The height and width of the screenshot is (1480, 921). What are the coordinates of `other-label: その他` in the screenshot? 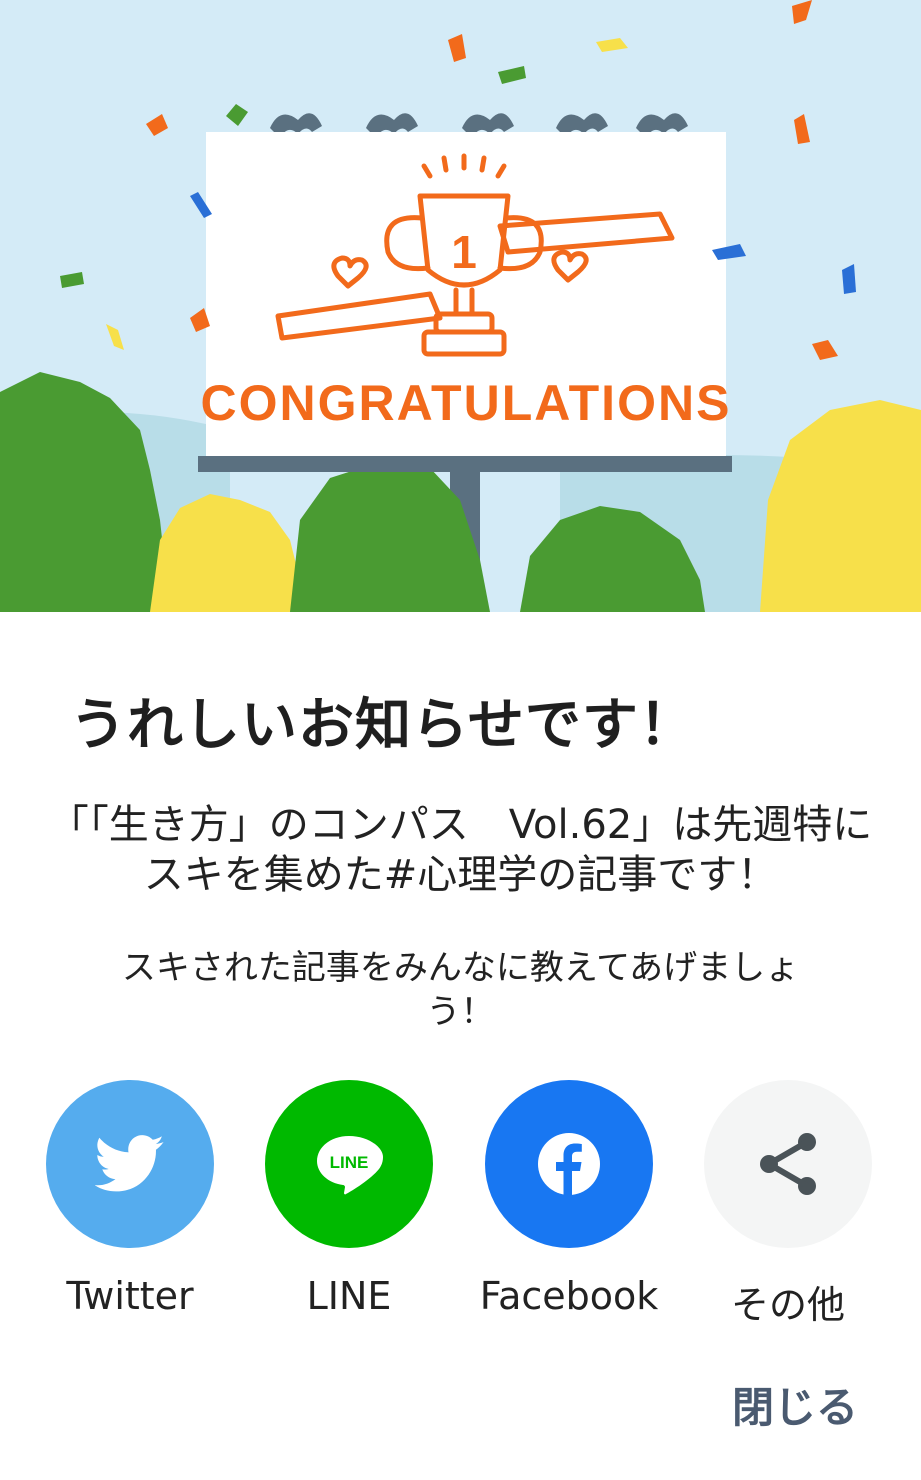 It's located at (787, 1305).